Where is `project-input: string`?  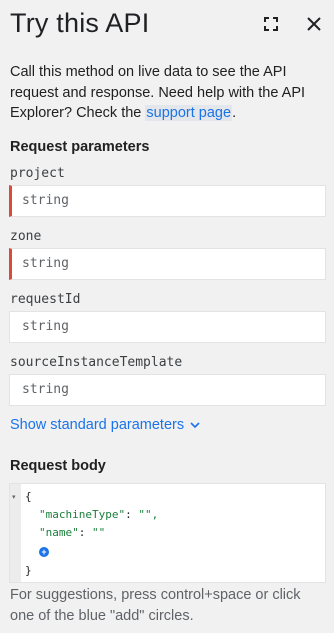 project-input: string is located at coordinates (167, 201).